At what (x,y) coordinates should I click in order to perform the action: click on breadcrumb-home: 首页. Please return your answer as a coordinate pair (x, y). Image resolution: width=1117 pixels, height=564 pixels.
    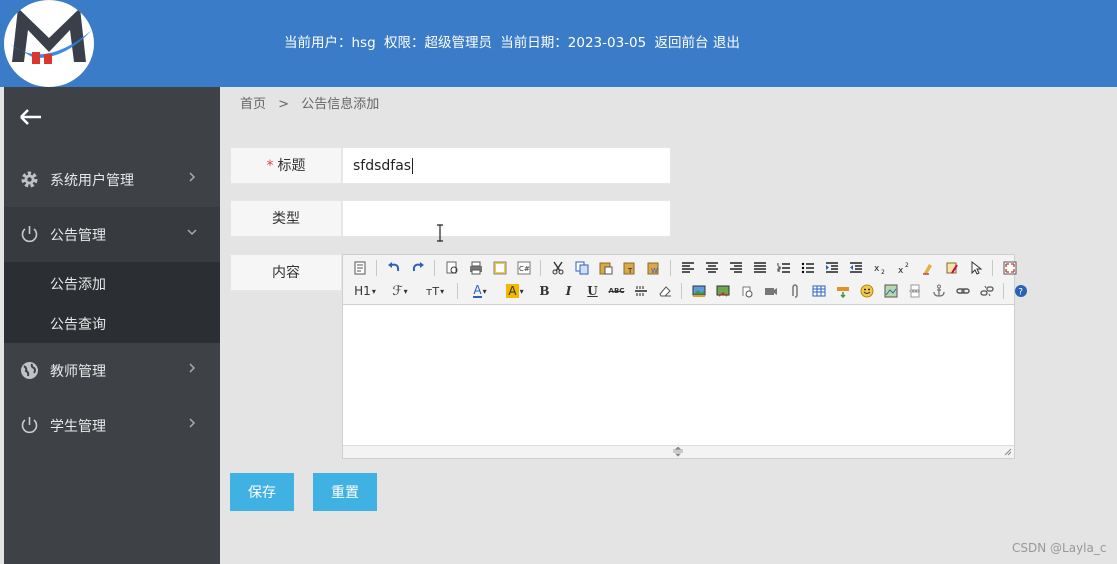
    Looking at the image, I should click on (253, 104).